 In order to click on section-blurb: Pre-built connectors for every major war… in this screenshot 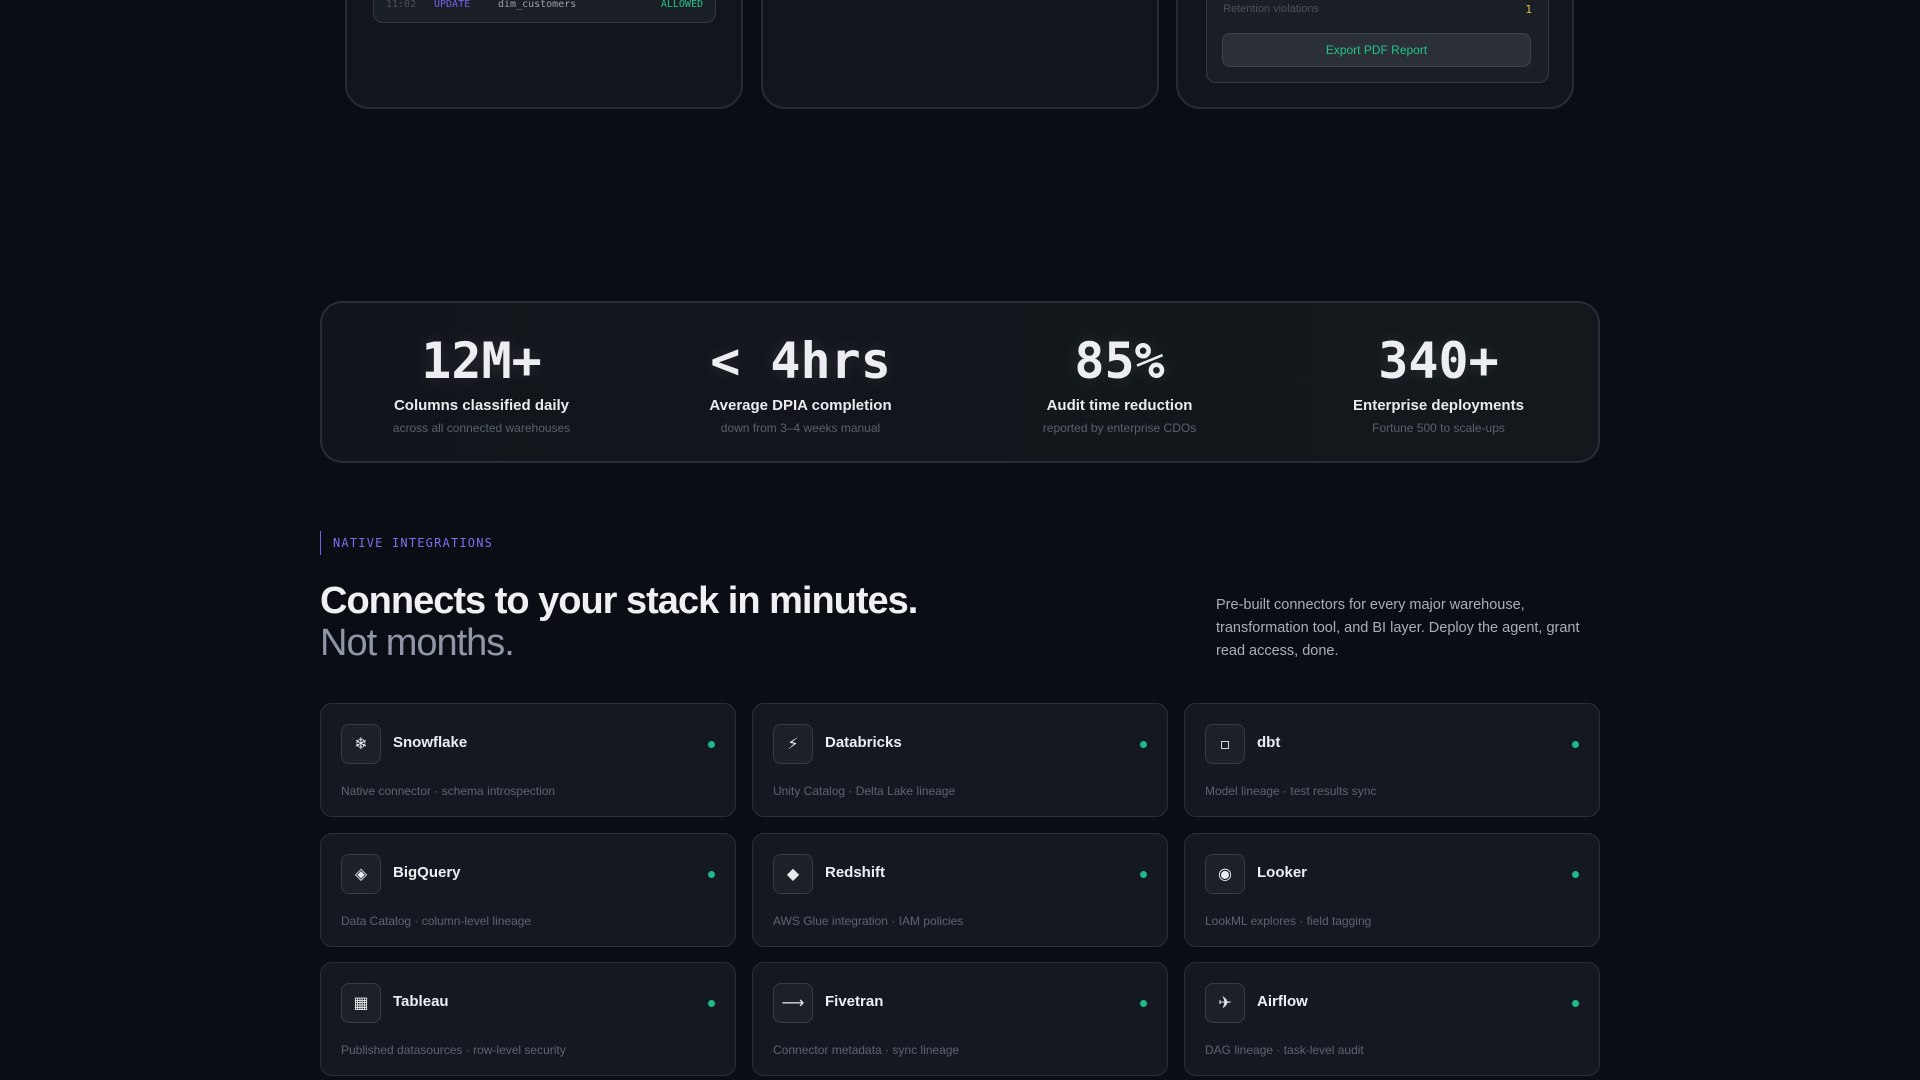, I will do `click(1398, 628)`.